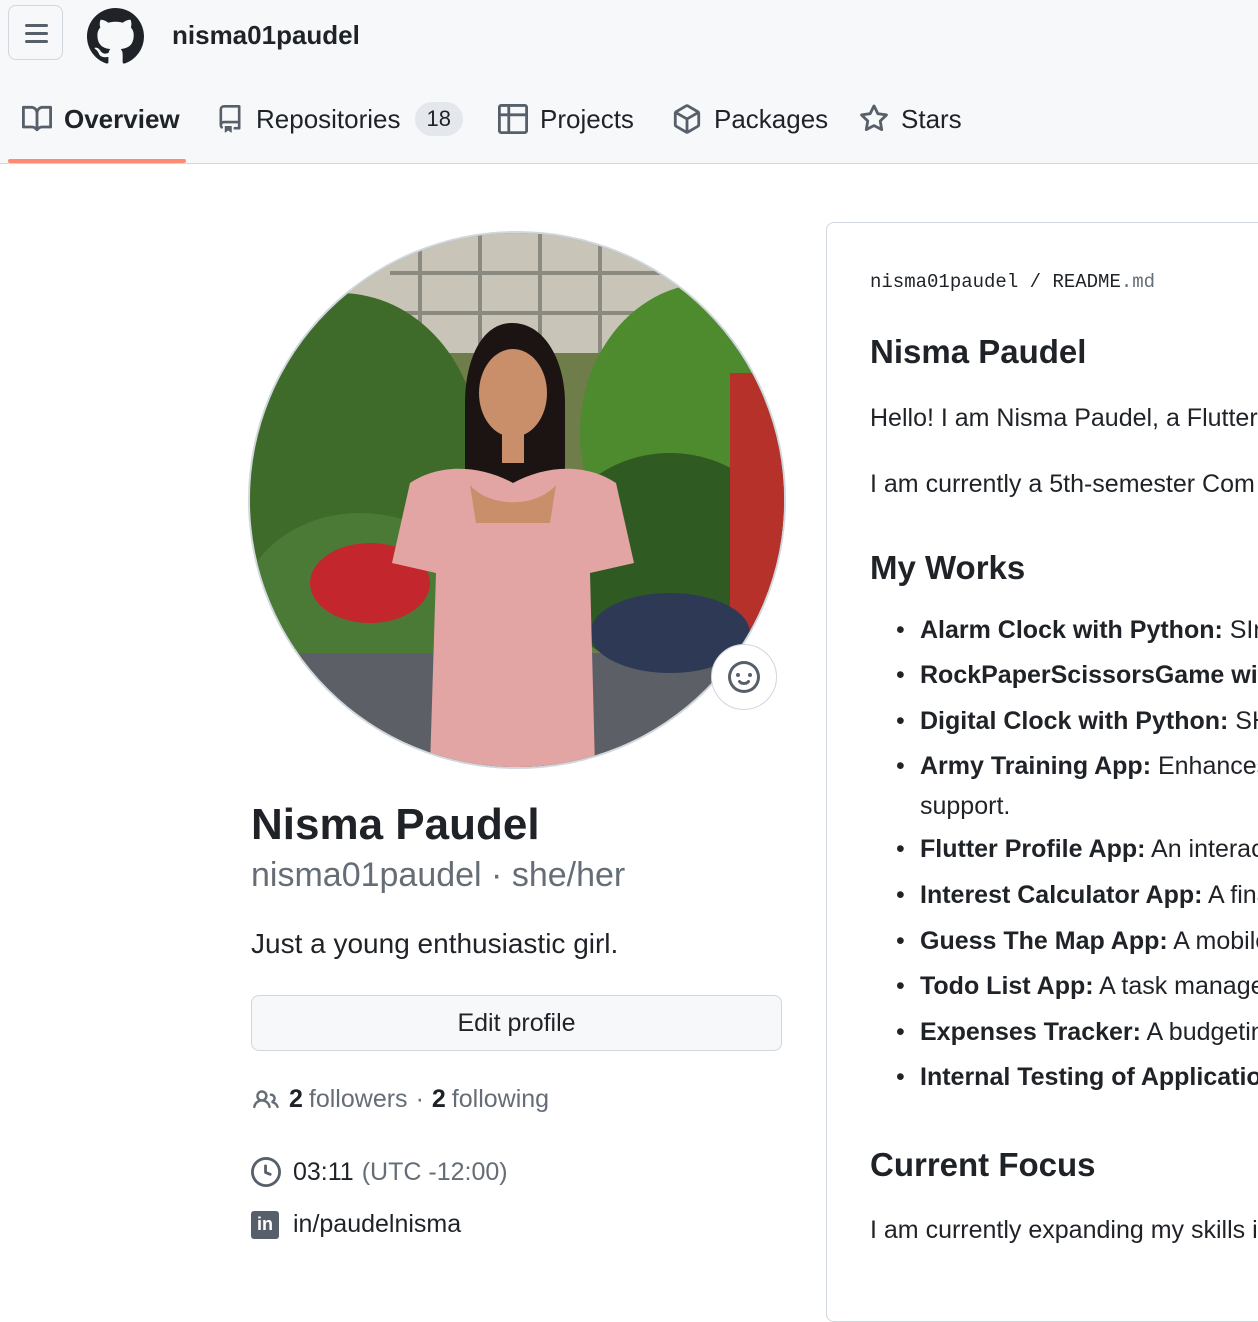  I want to click on top-bar: nisma01paudel, so click(629, 37).